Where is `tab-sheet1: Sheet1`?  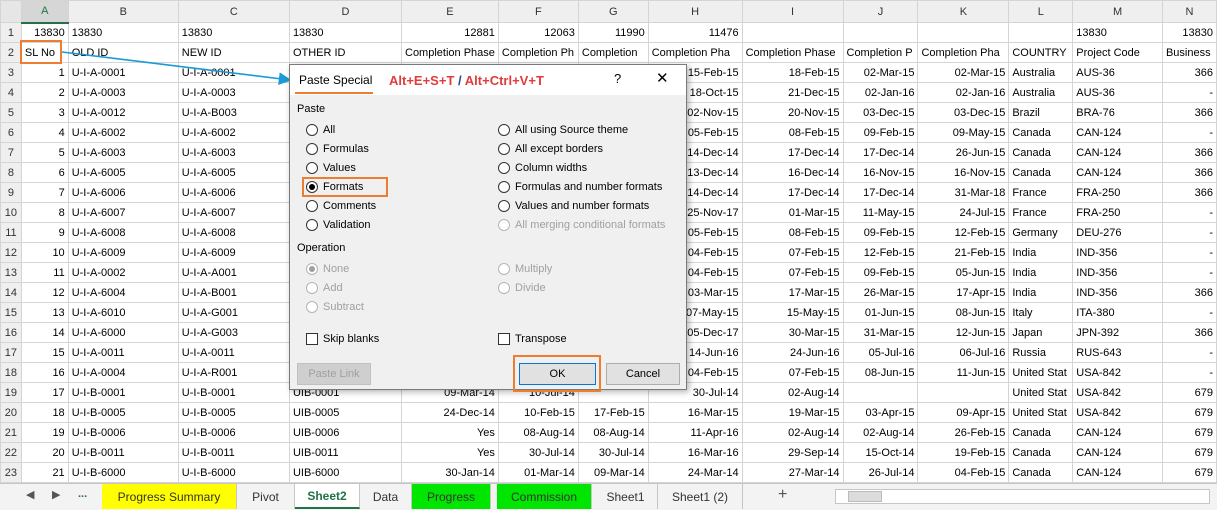 tab-sheet1: Sheet1 is located at coordinates (626, 496).